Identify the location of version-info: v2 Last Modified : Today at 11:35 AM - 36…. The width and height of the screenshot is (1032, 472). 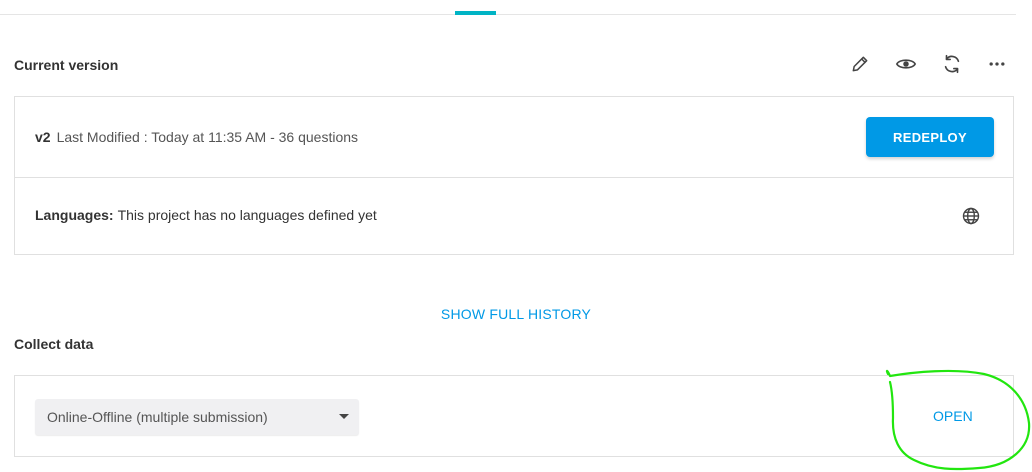
(196, 137).